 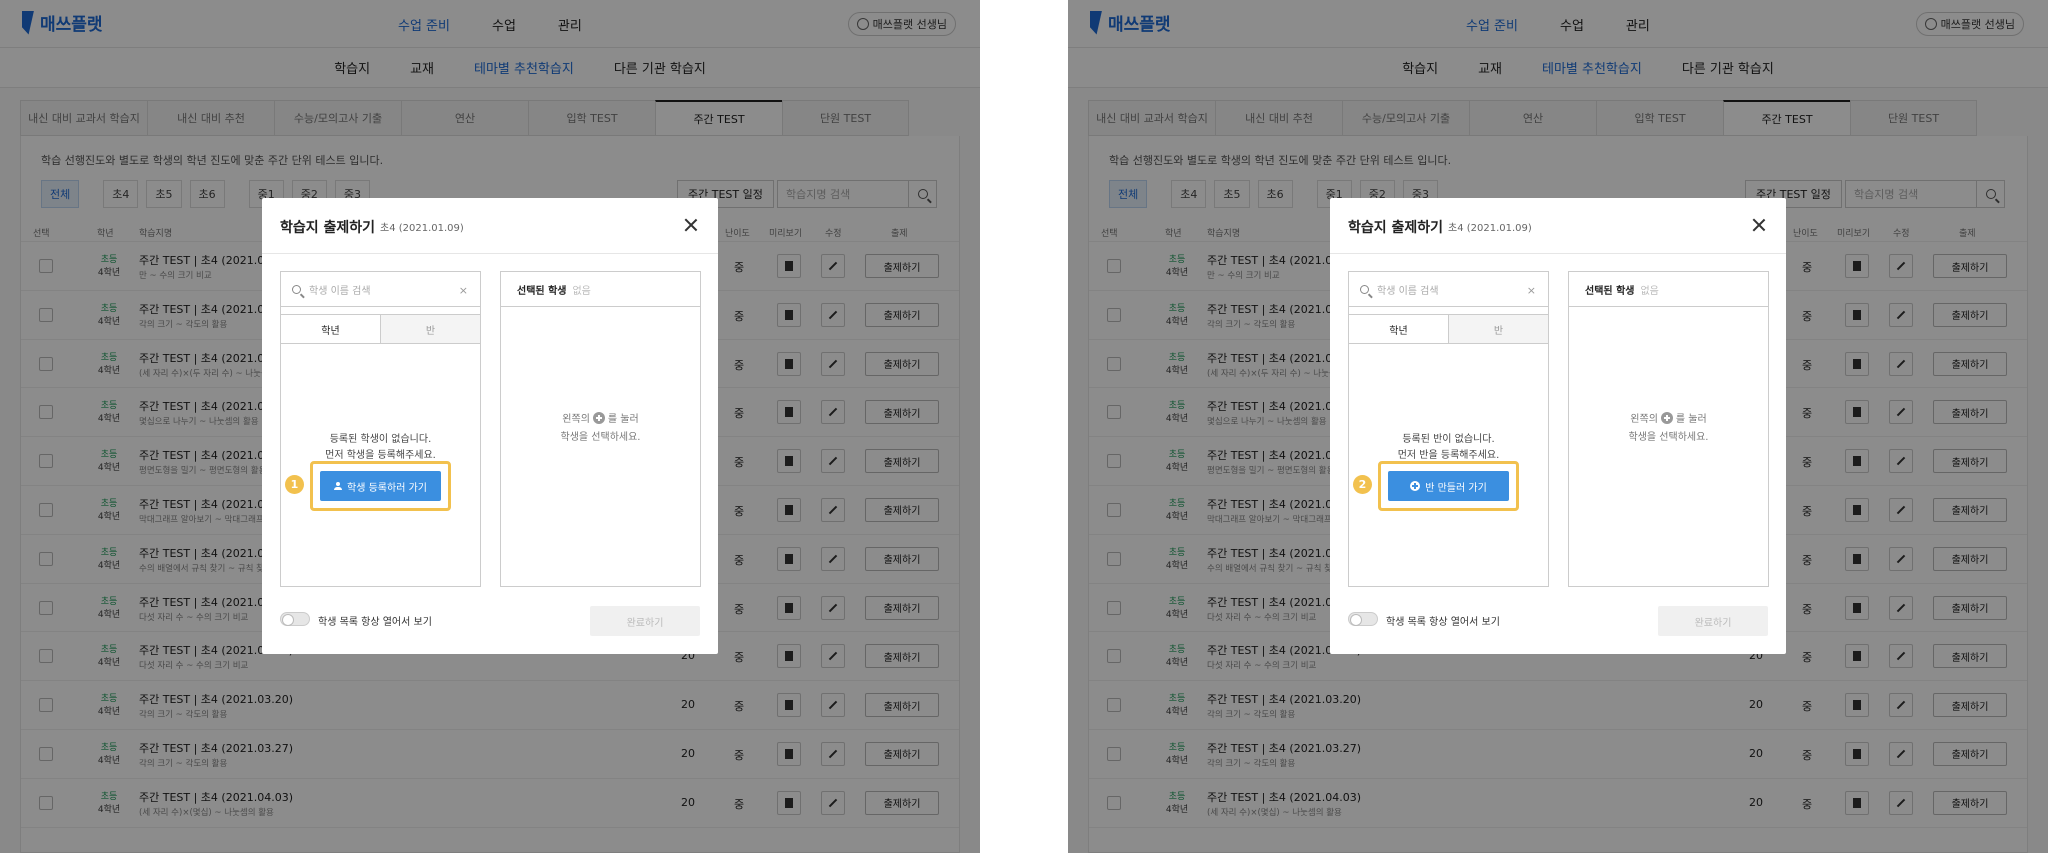 I want to click on create-class-label: 반 만들러 가기, so click(x=1456, y=488).